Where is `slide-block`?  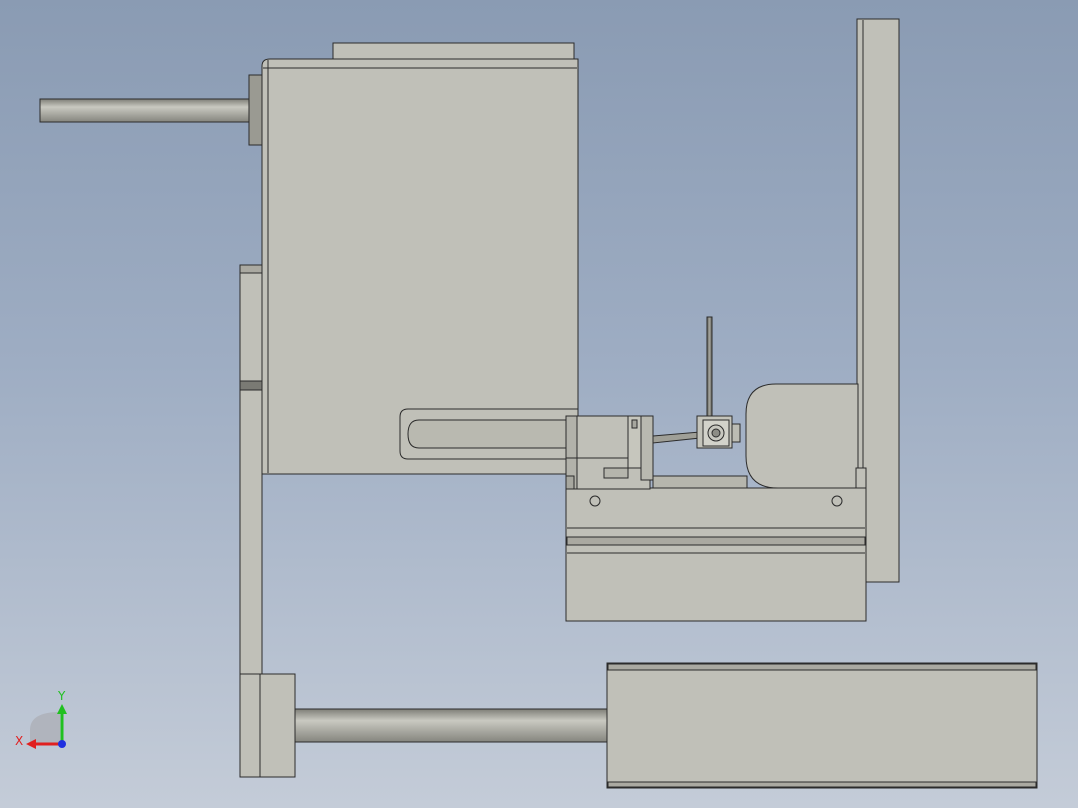
slide-block is located at coordinates (716, 554).